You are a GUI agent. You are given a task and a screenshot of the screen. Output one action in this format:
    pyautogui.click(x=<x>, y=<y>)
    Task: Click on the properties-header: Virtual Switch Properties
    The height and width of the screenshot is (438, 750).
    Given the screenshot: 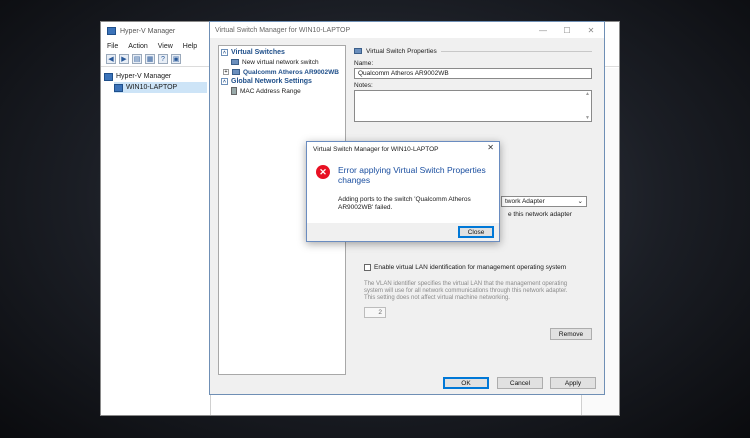 What is the action you would take?
    pyautogui.click(x=473, y=51)
    